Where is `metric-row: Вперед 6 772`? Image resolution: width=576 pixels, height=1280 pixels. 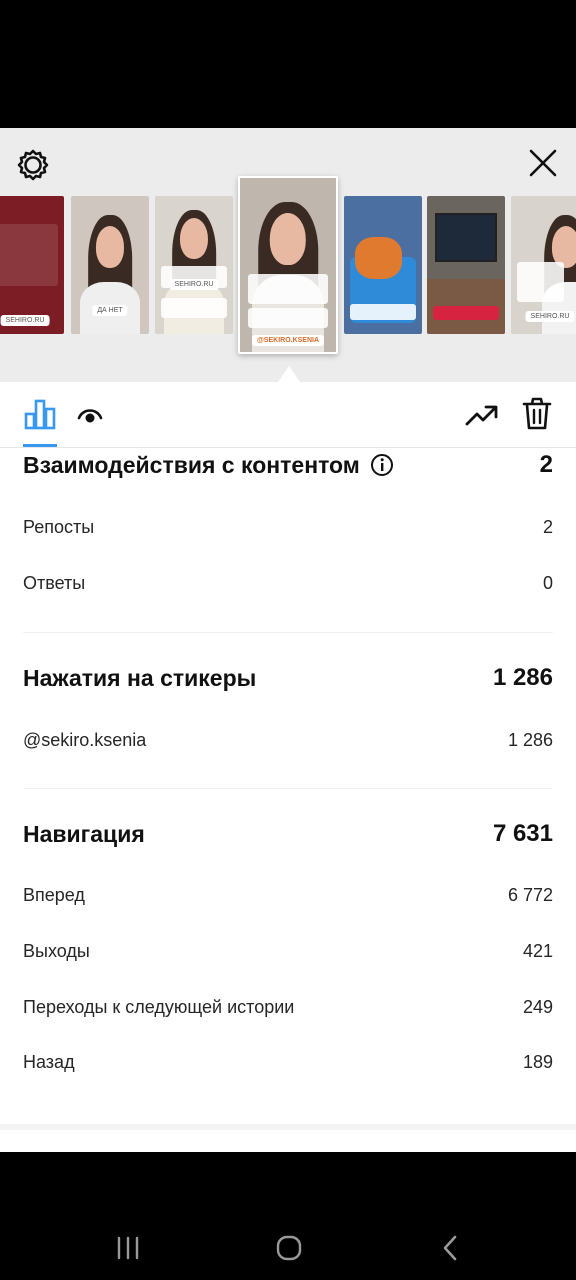 metric-row: Вперед 6 772 is located at coordinates (288, 895).